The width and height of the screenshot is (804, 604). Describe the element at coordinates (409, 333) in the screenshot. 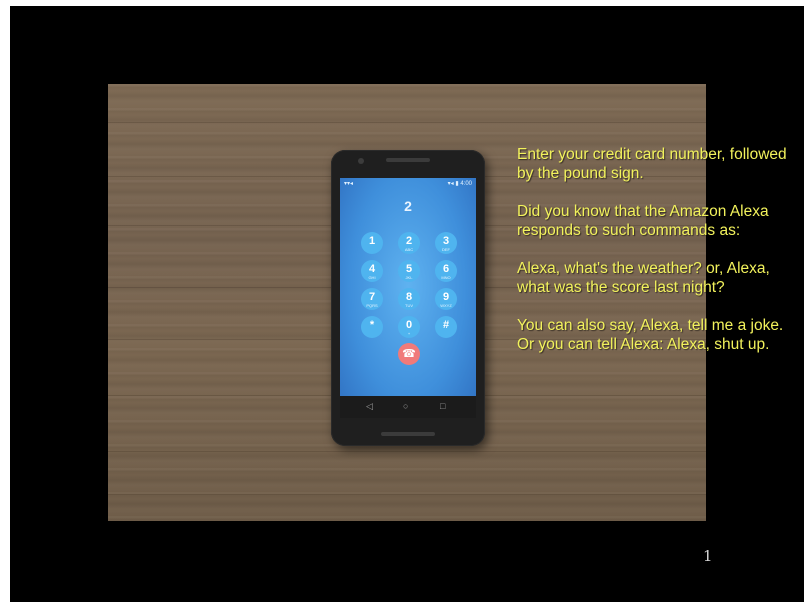

I see `key-letters: +` at that location.